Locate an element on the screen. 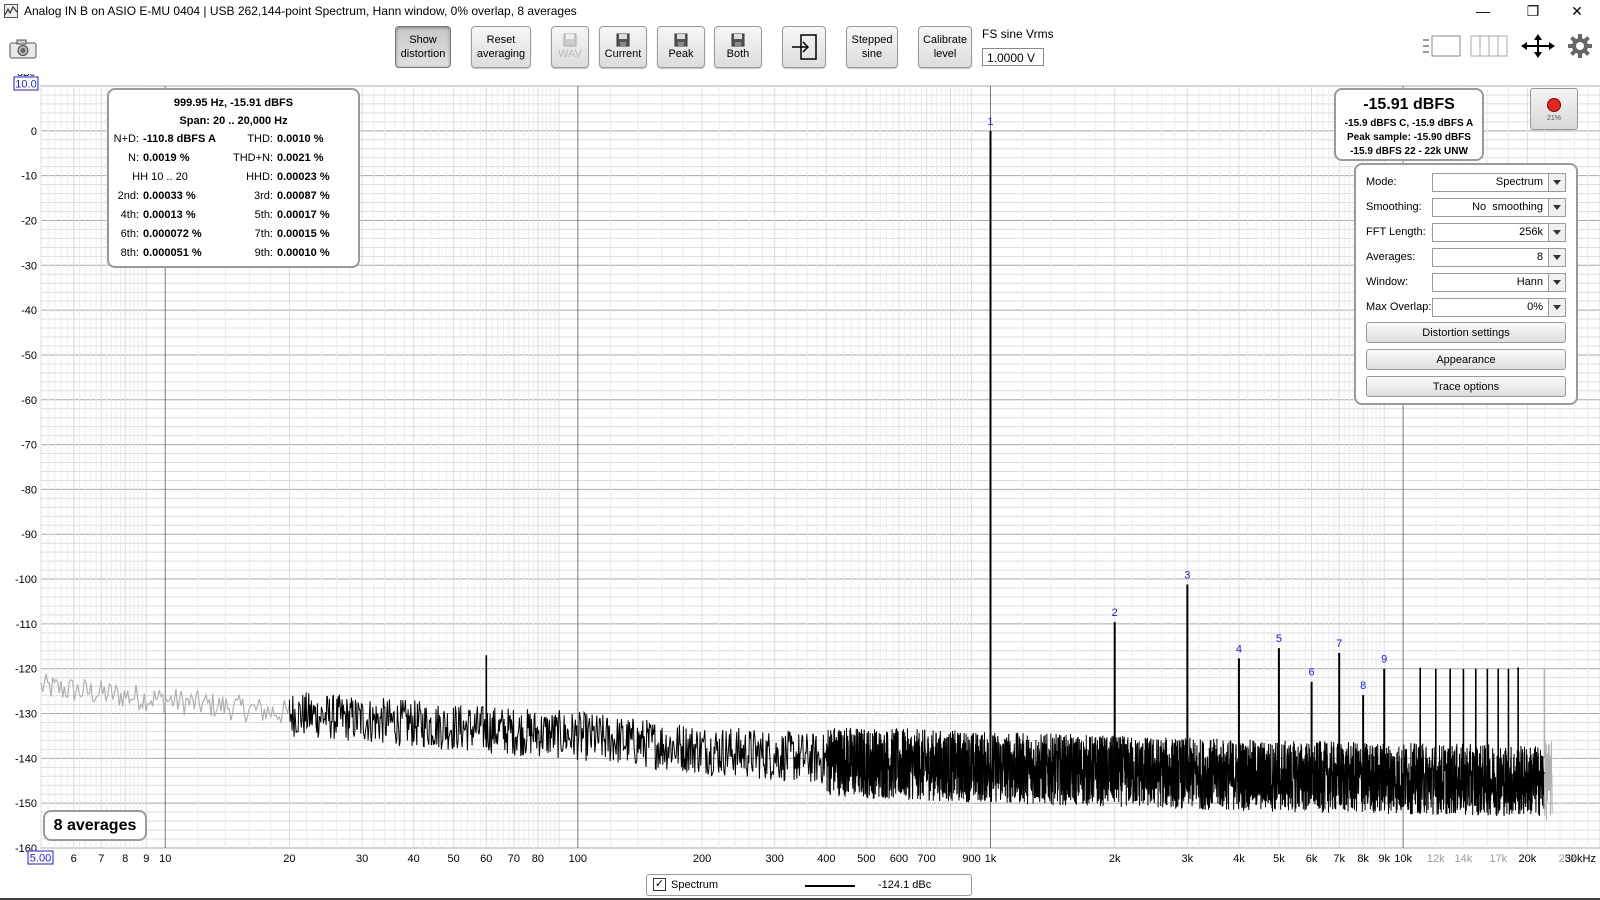 The width and height of the screenshot is (1600, 900). fs-sine-label: FS sine Vrms is located at coordinates (1018, 34).